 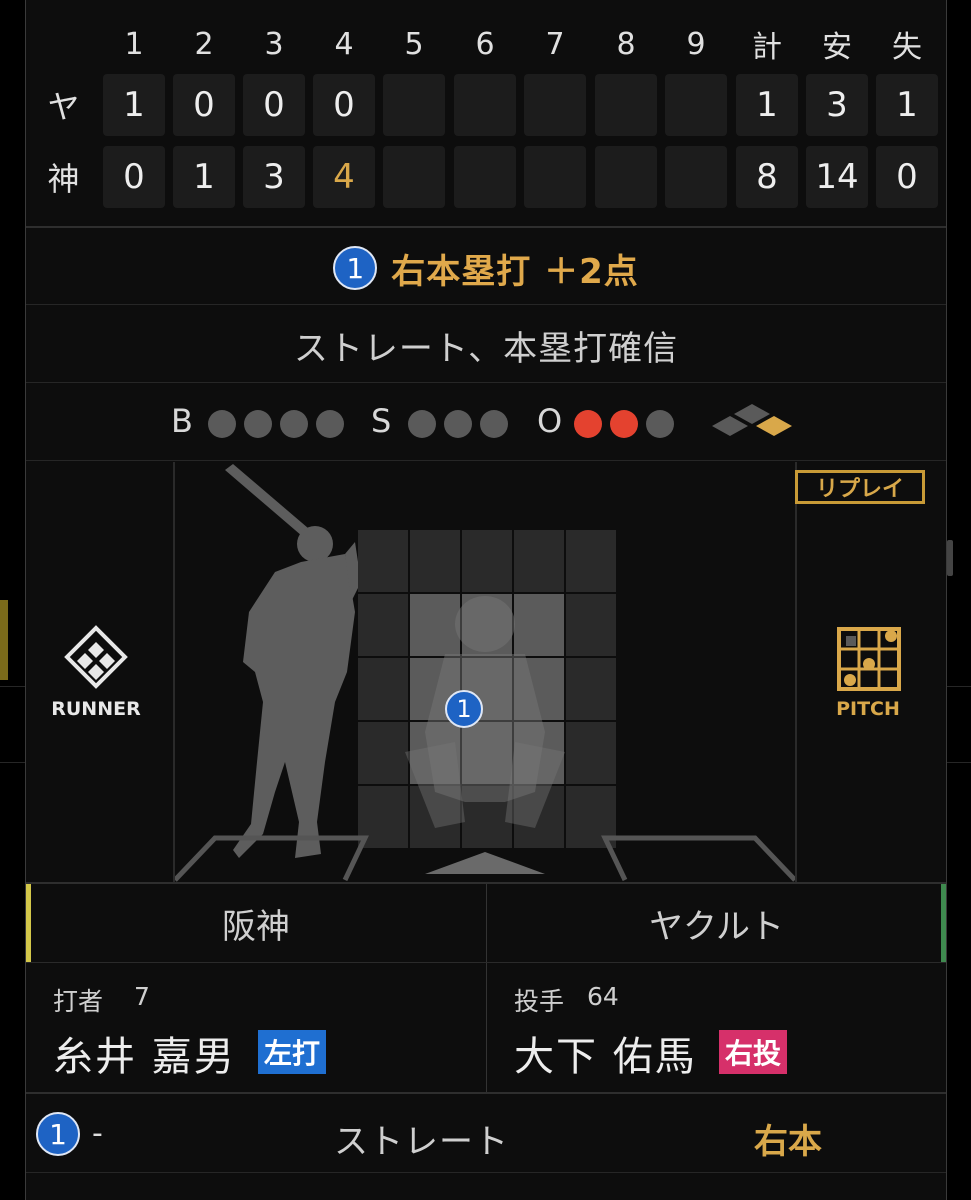 I want to click on bases-diamond-icon, so click(x=752, y=420).